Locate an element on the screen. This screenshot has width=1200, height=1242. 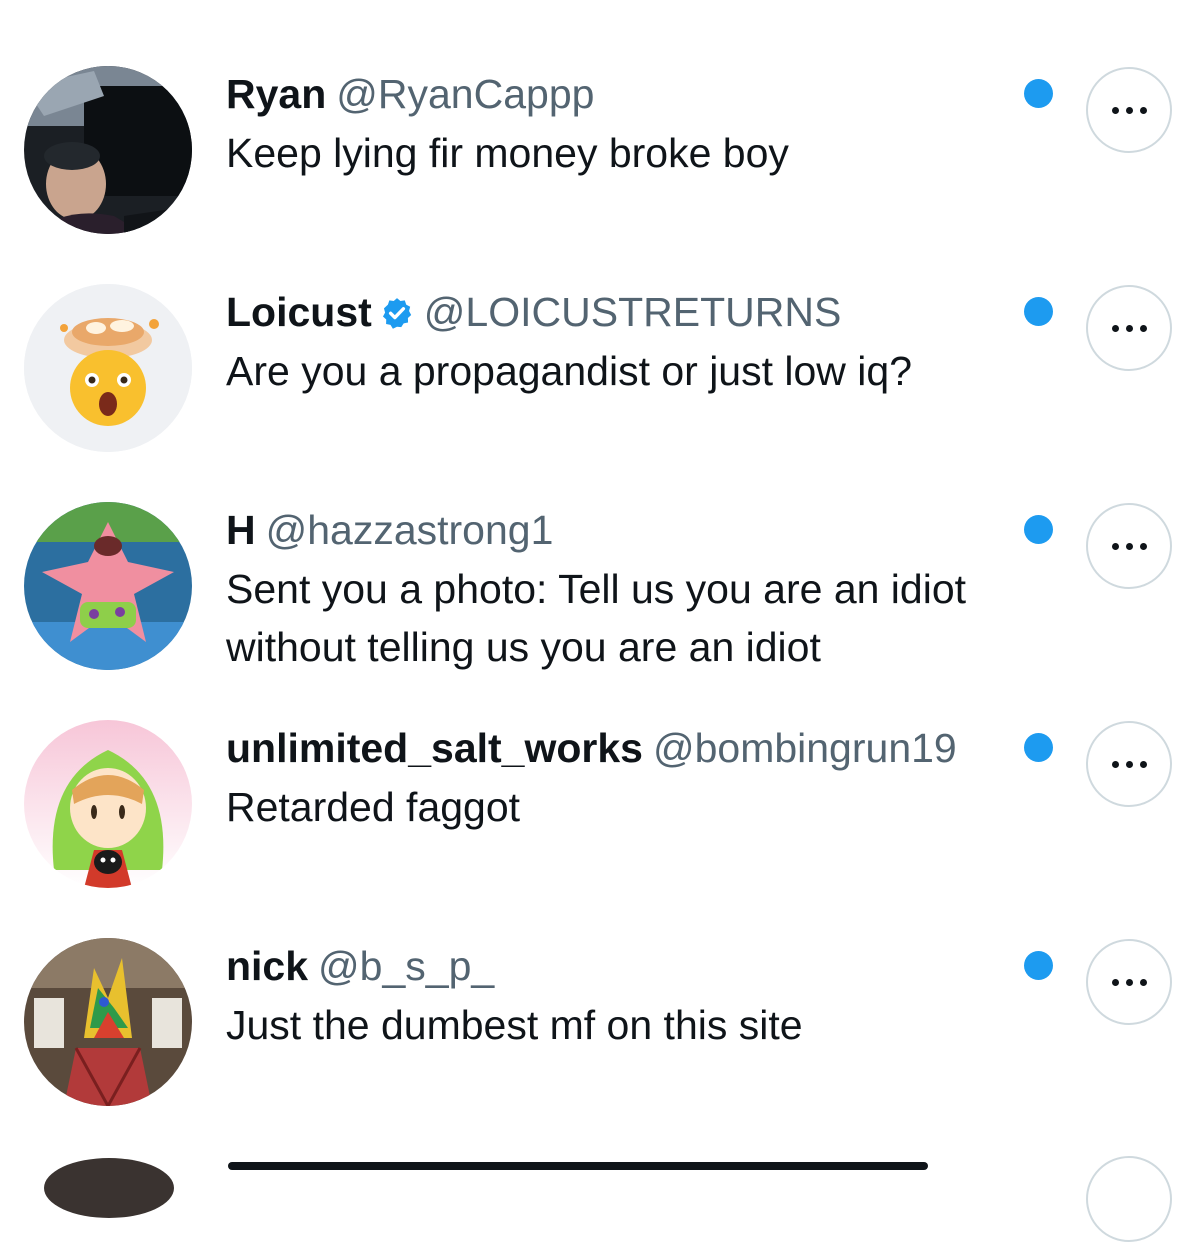
user-handle: @hazzastrong1 is located at coordinates (409, 530).